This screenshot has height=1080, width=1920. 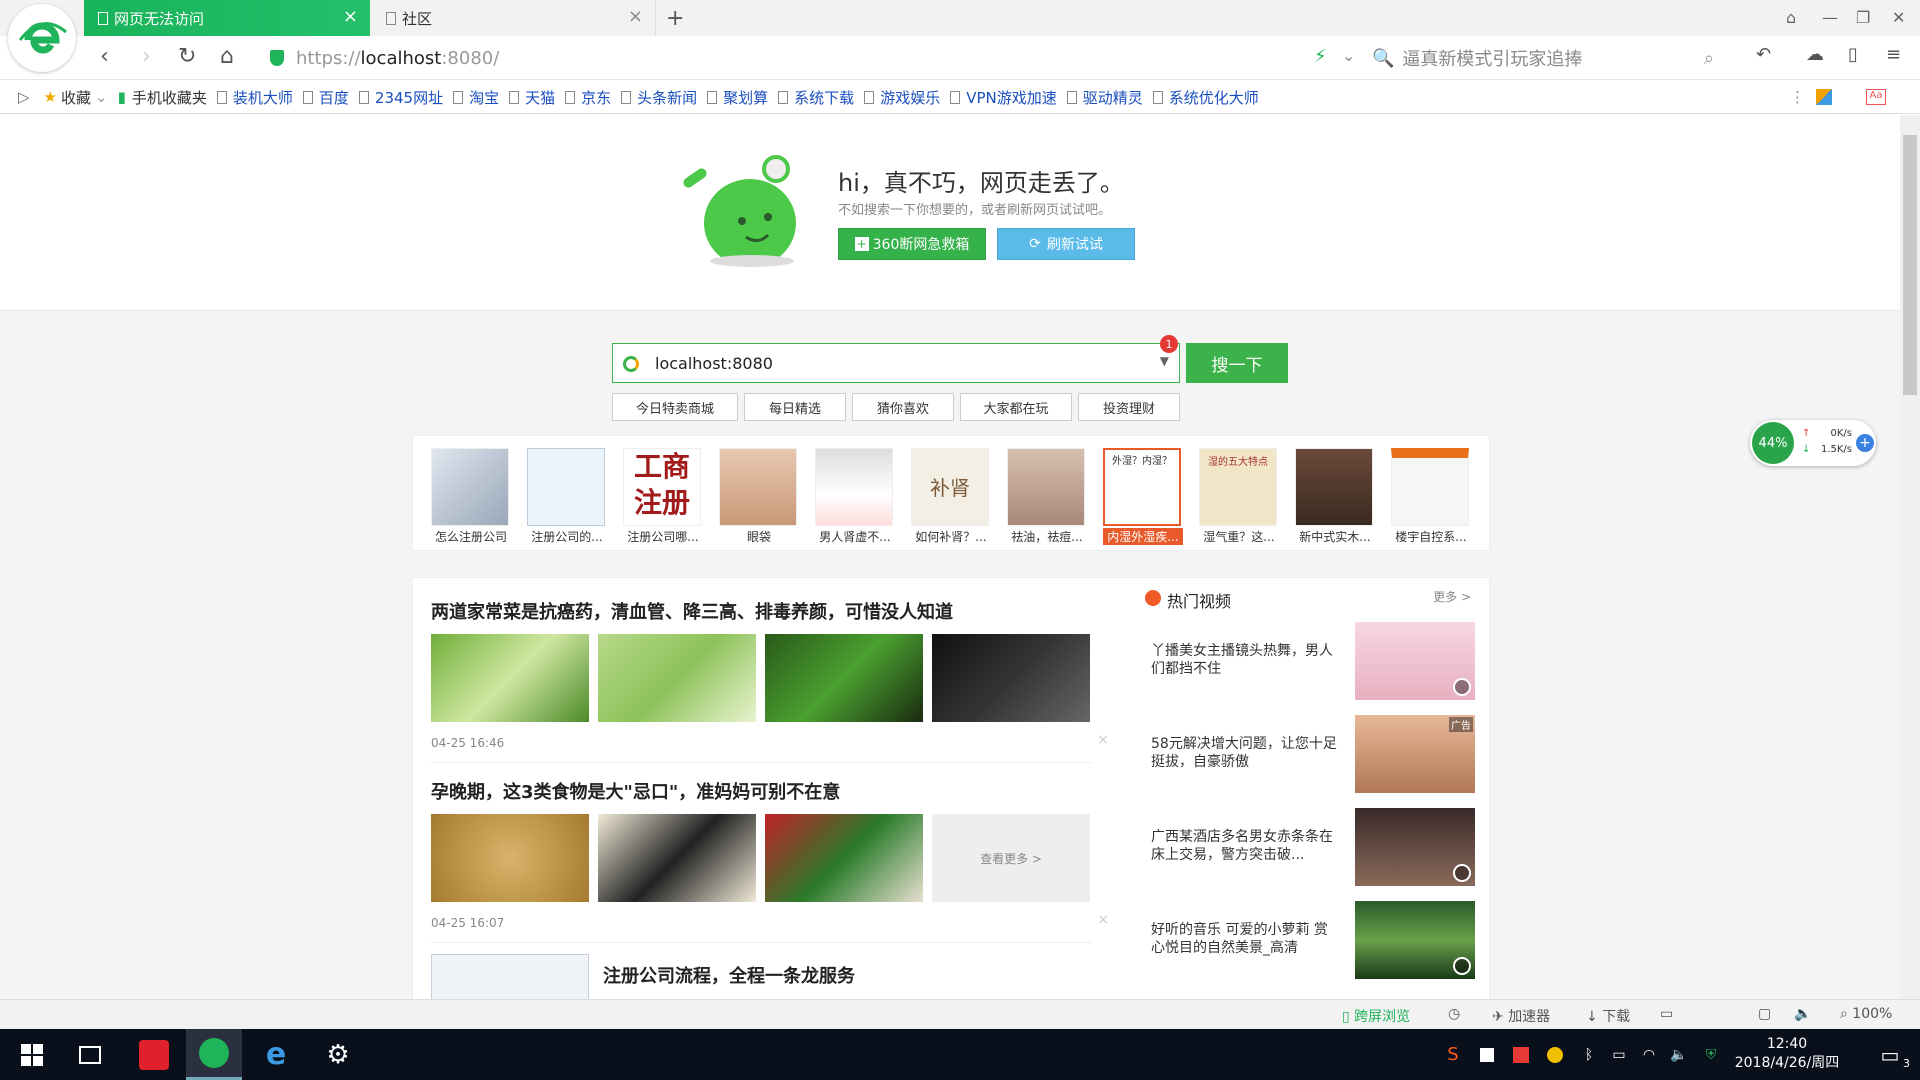 I want to click on chevron-down-icon: ▼, so click(x=1164, y=361).